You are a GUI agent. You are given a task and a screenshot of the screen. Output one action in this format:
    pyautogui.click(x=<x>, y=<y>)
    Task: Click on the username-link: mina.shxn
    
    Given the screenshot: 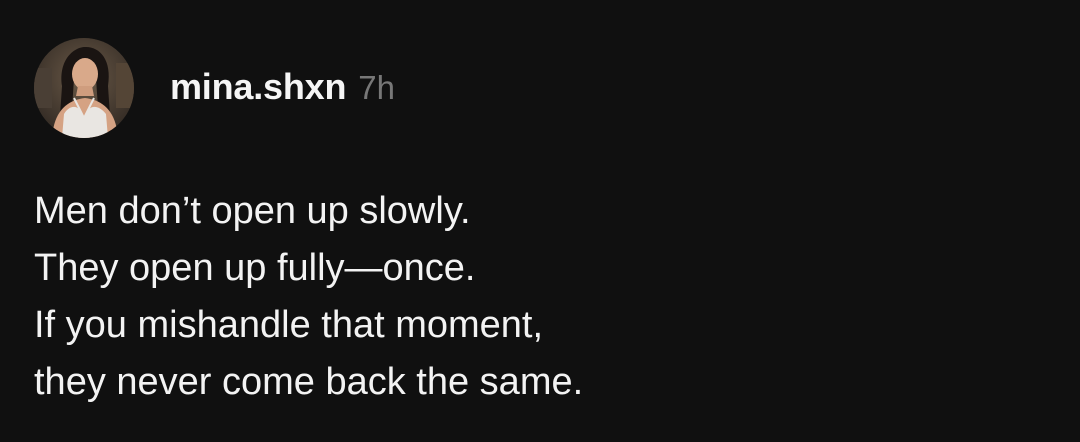 What is the action you would take?
    pyautogui.click(x=258, y=87)
    